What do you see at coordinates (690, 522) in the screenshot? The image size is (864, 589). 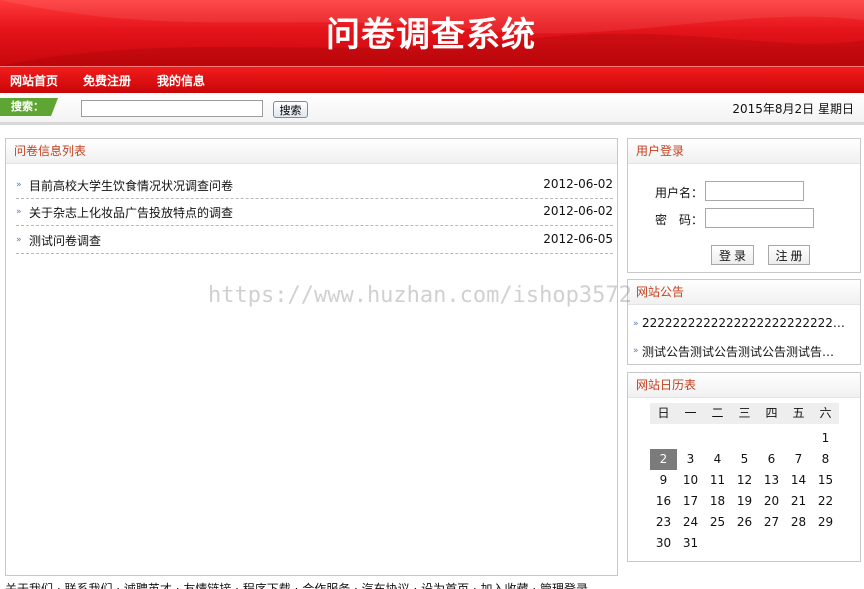 I see `calendar-day: 24` at bounding box center [690, 522].